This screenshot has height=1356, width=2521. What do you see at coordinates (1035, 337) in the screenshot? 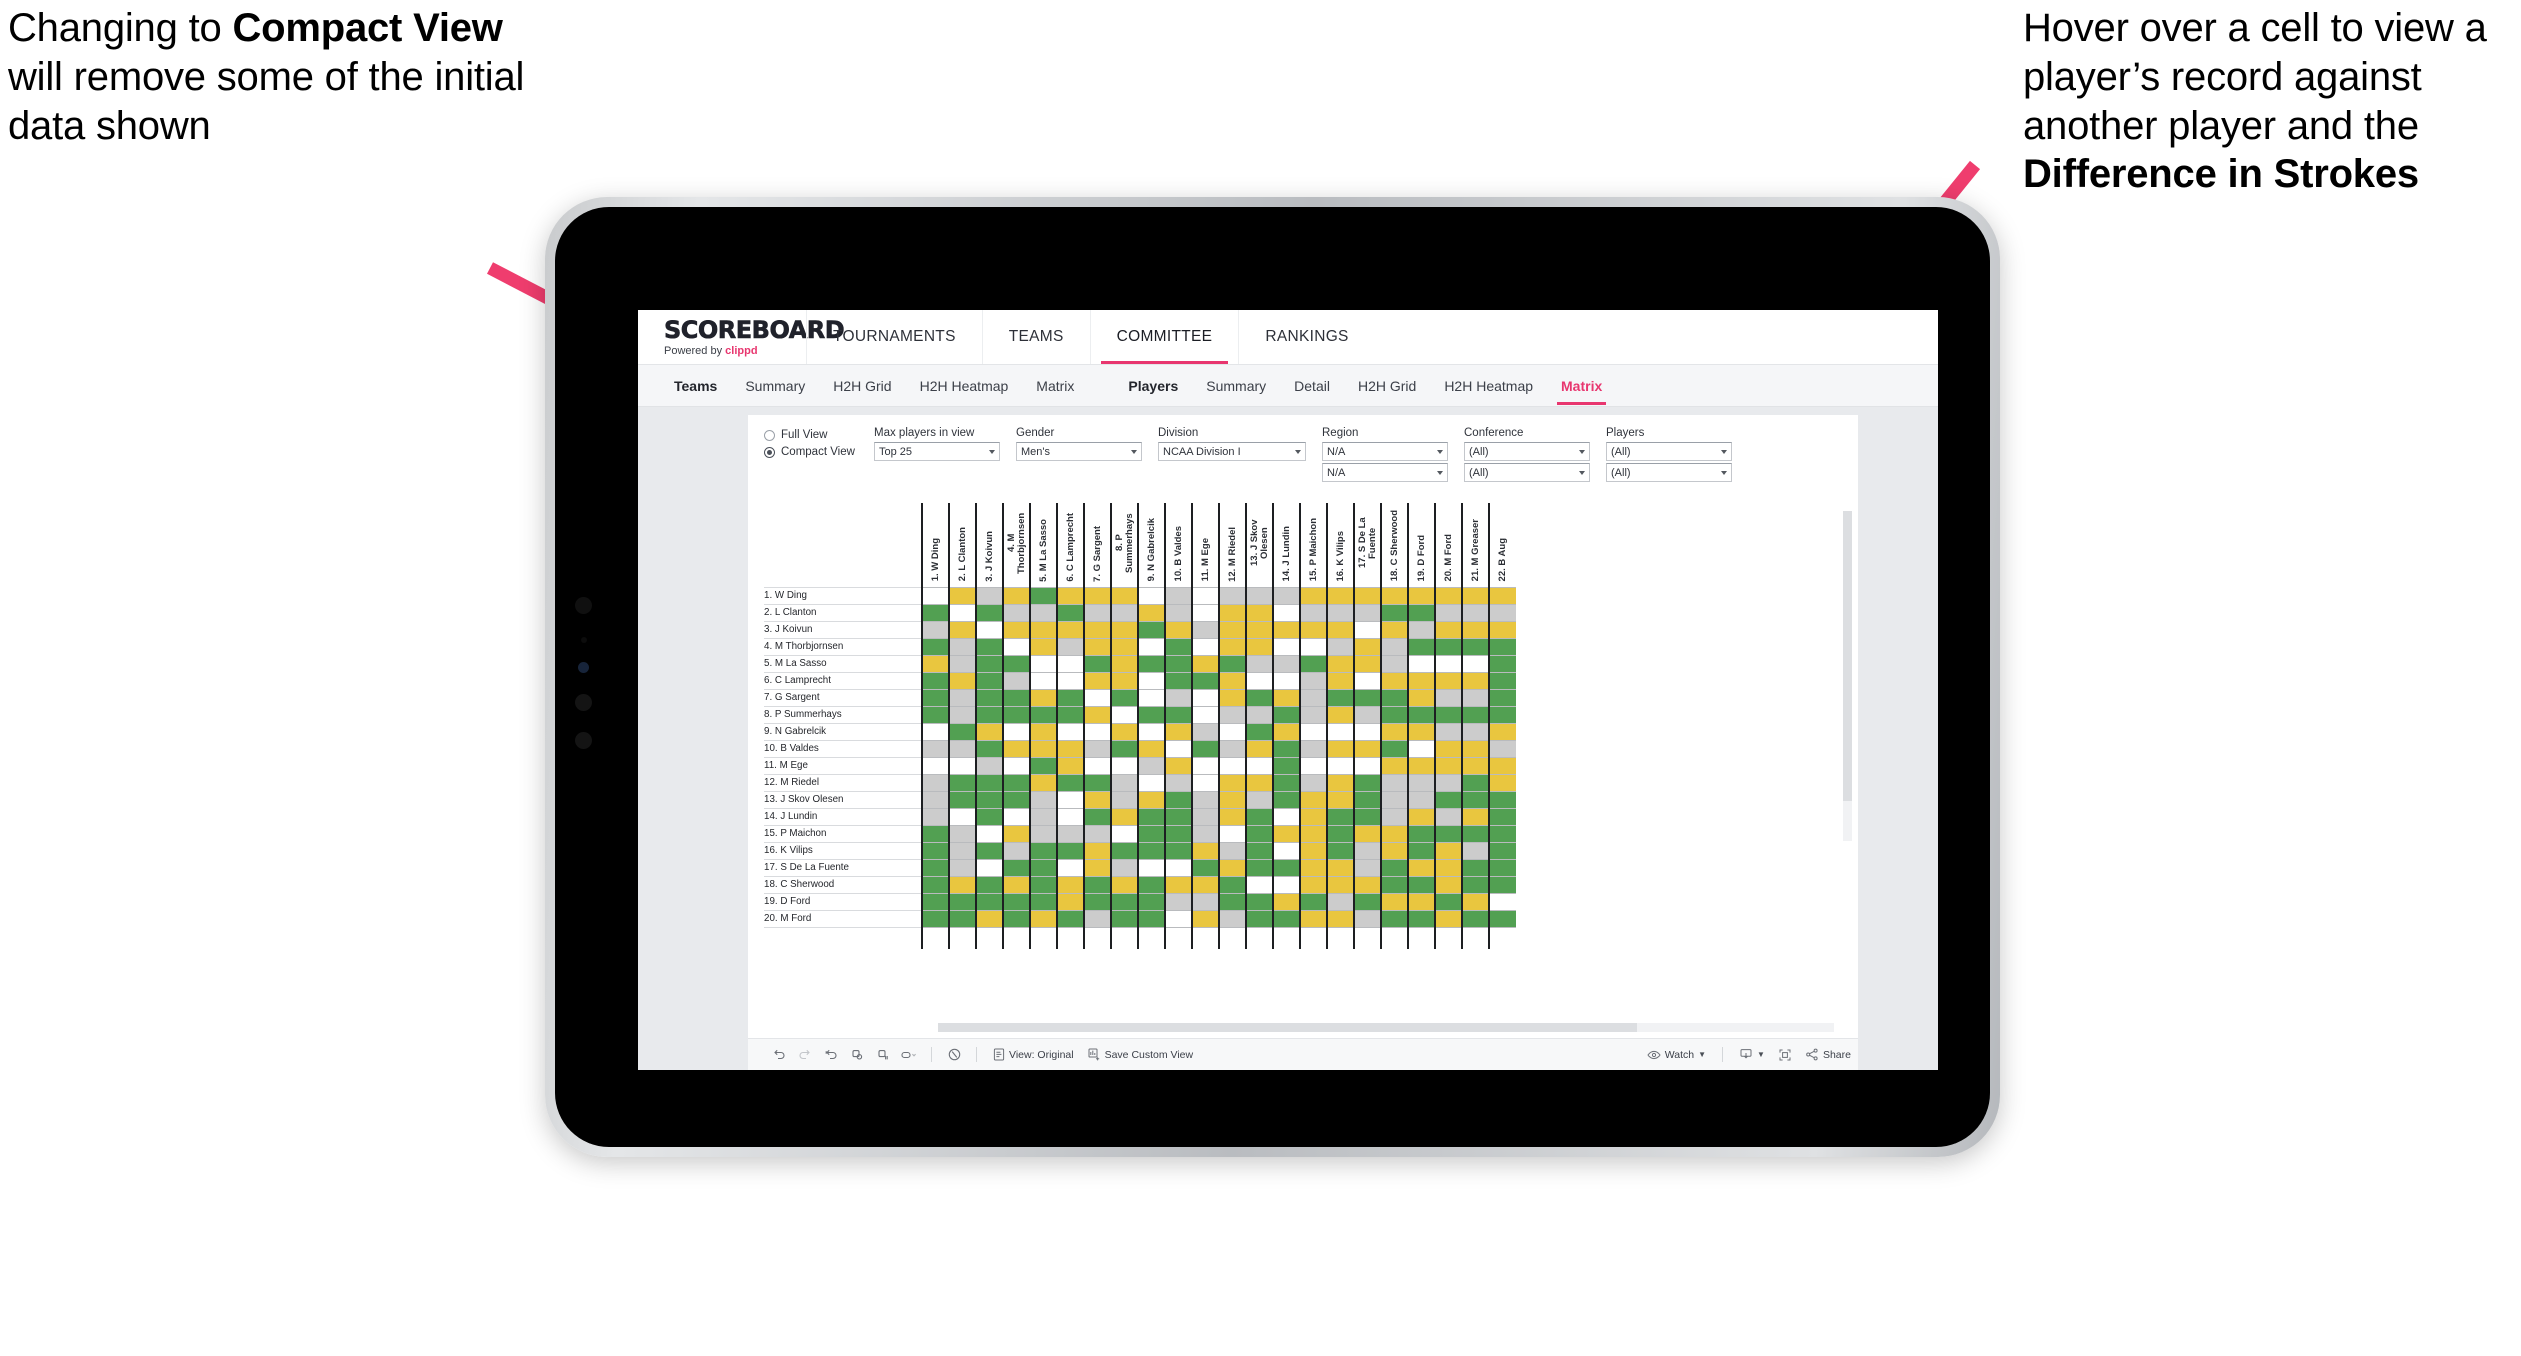
I see `nav-teams: TEAMS` at bounding box center [1035, 337].